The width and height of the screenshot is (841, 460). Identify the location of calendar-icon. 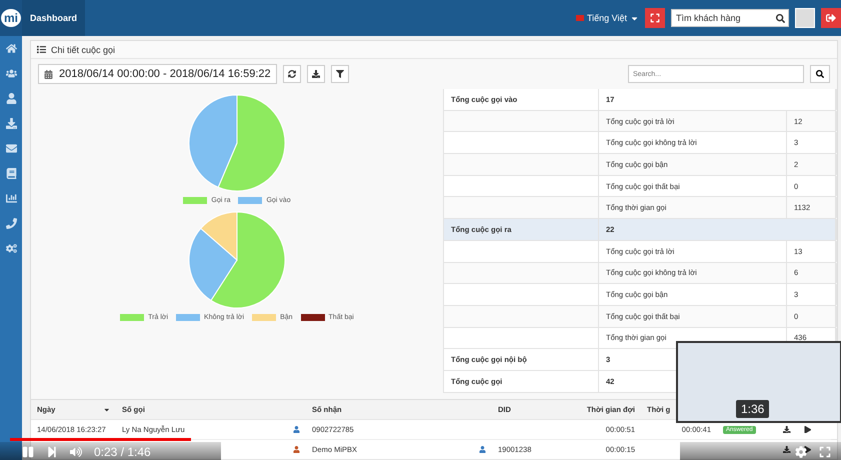
(48, 74).